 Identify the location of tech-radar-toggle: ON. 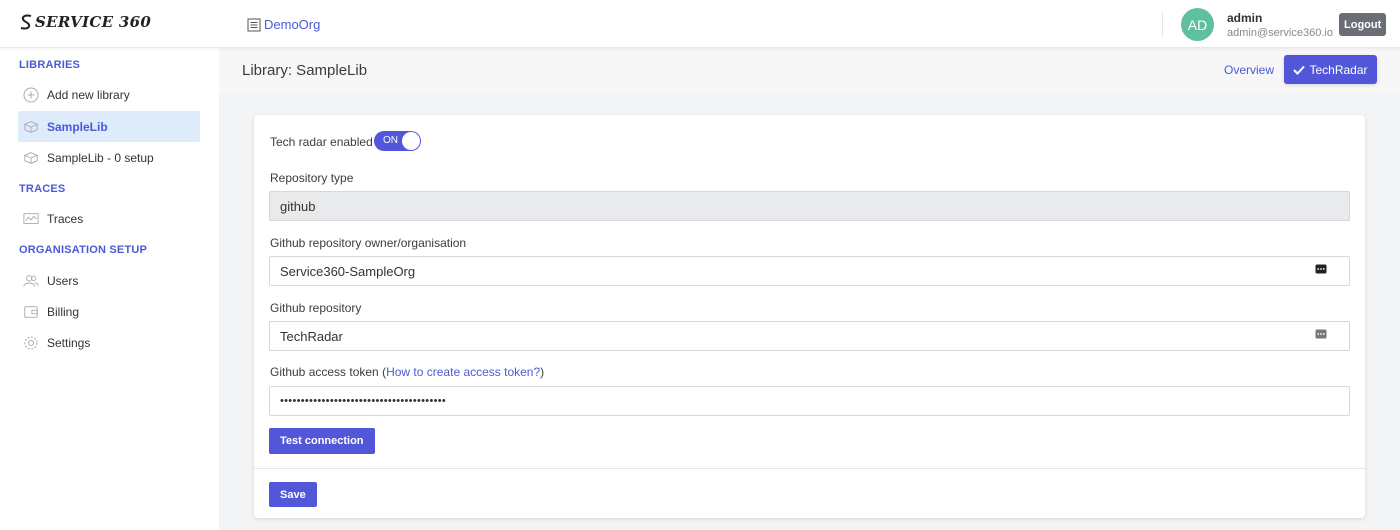
(397, 141).